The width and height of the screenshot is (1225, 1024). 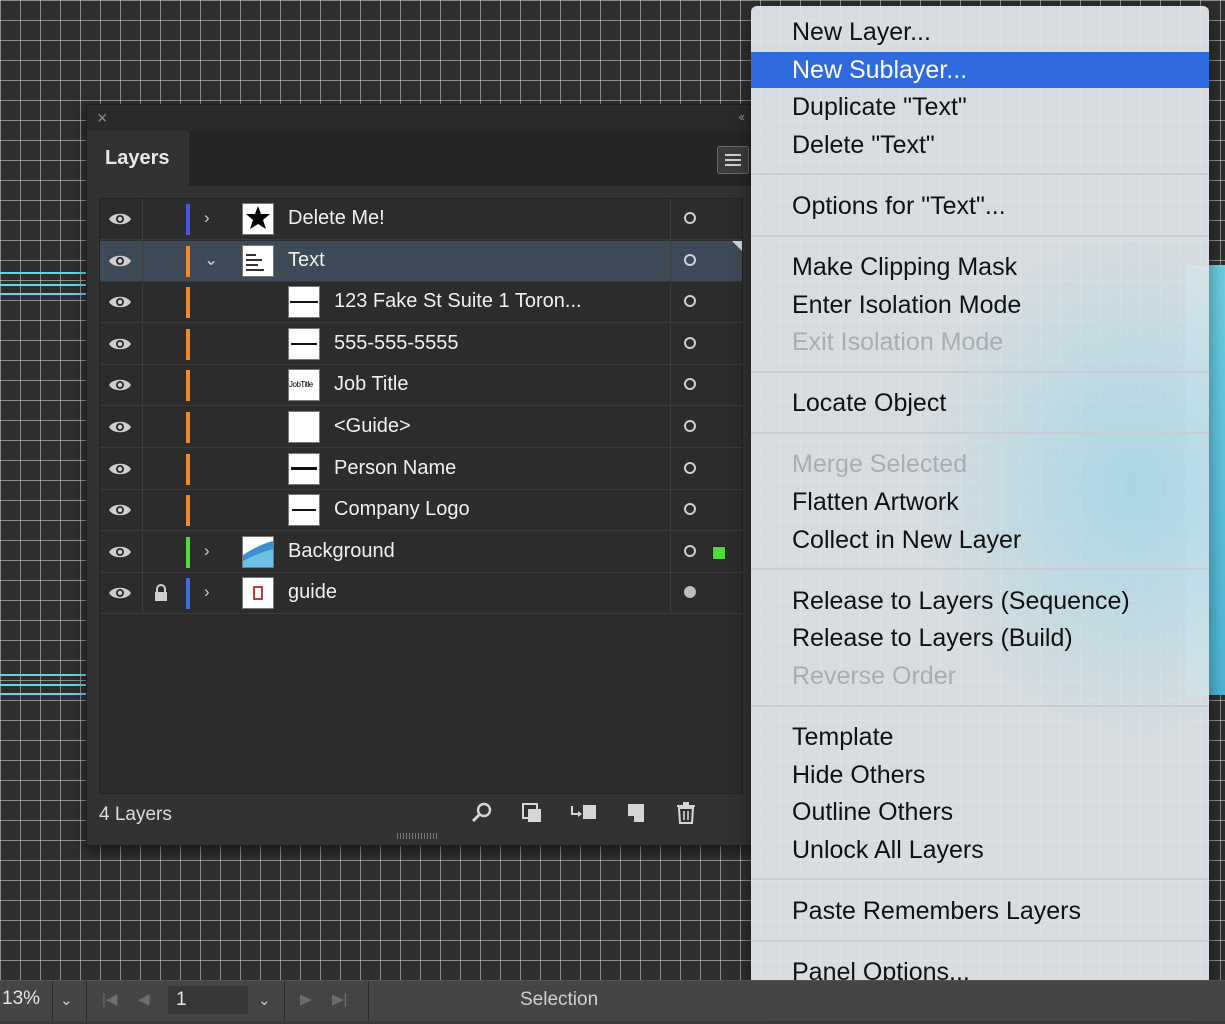 I want to click on guide-line, so click(x=45, y=675).